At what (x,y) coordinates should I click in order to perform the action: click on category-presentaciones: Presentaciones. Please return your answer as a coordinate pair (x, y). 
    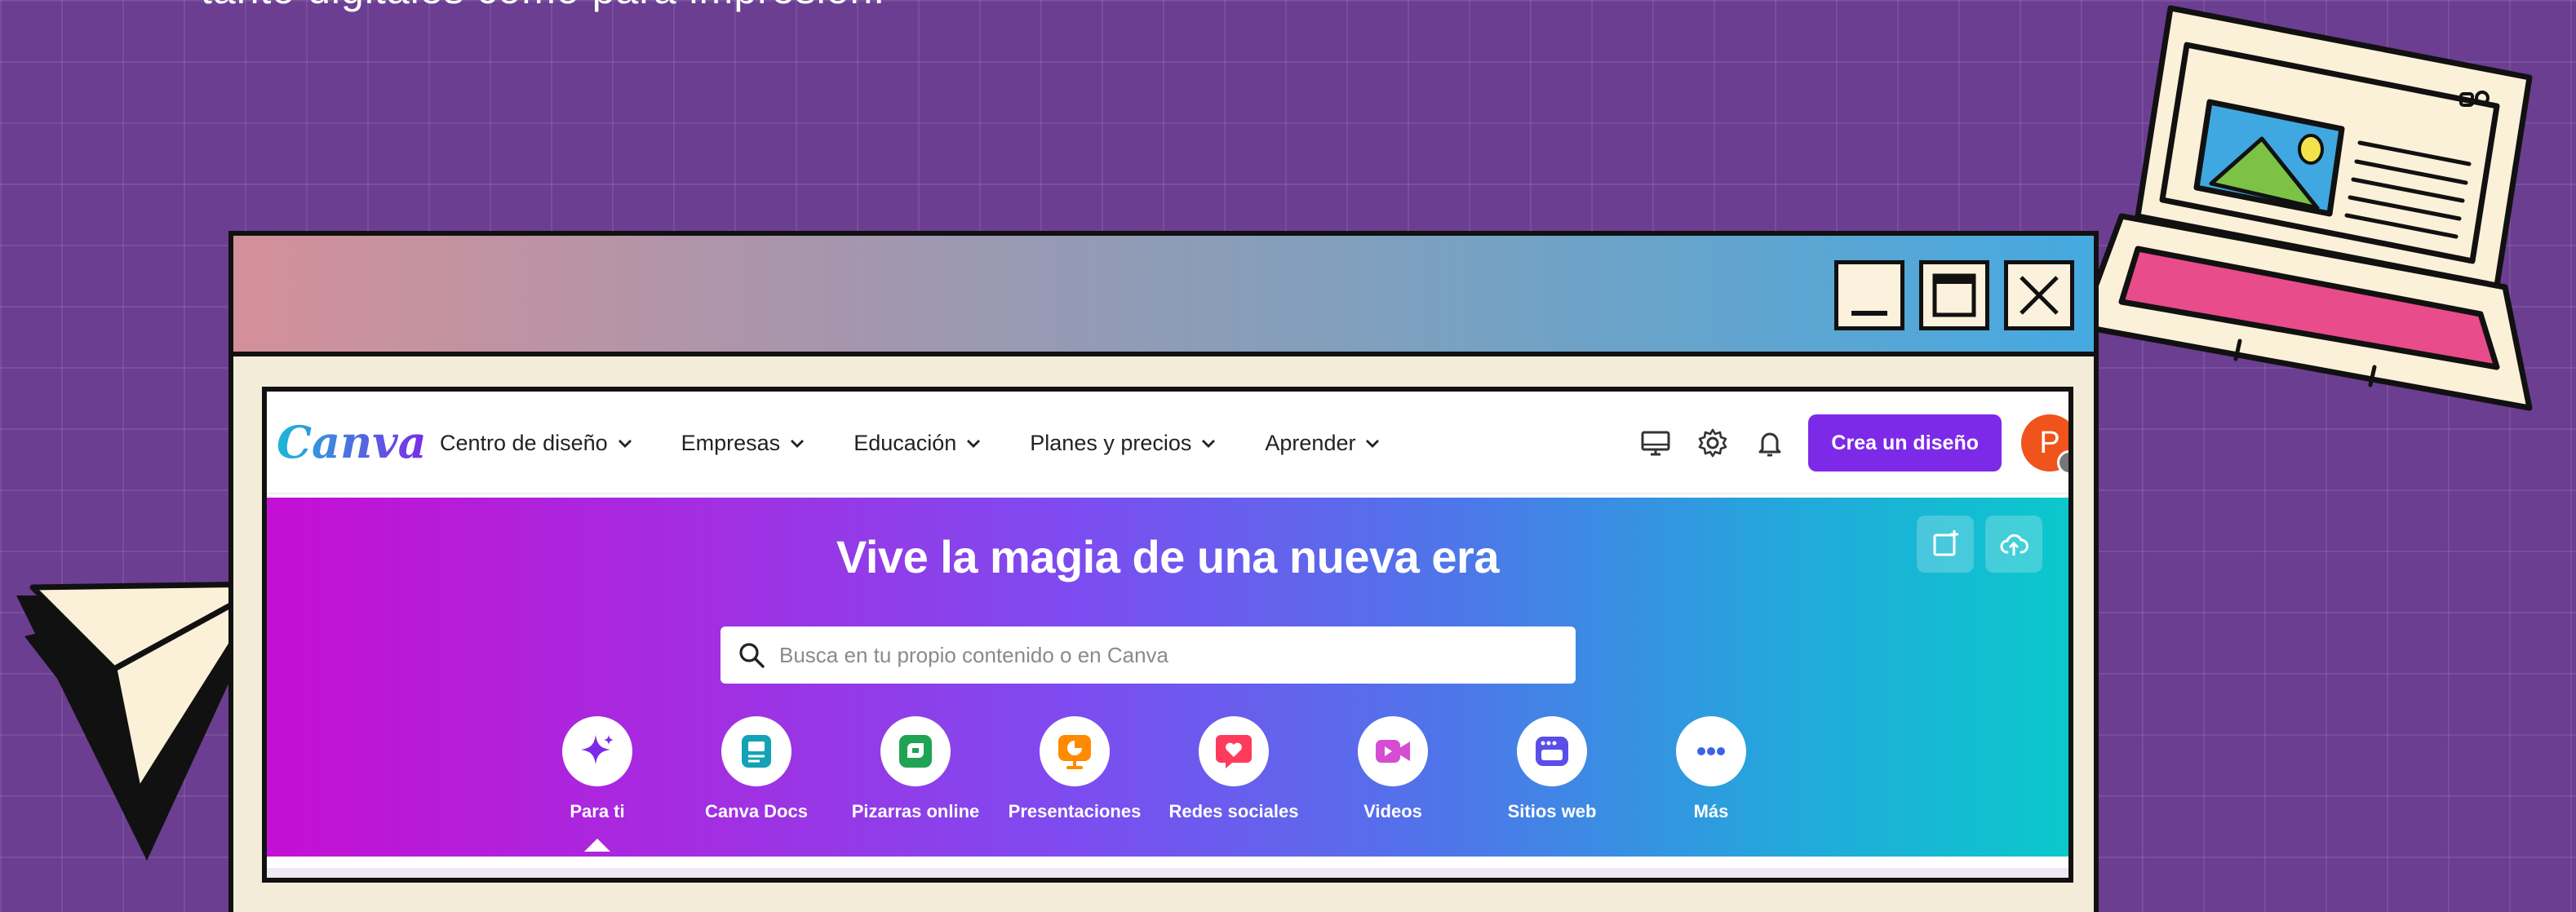
    Looking at the image, I should click on (1074, 769).